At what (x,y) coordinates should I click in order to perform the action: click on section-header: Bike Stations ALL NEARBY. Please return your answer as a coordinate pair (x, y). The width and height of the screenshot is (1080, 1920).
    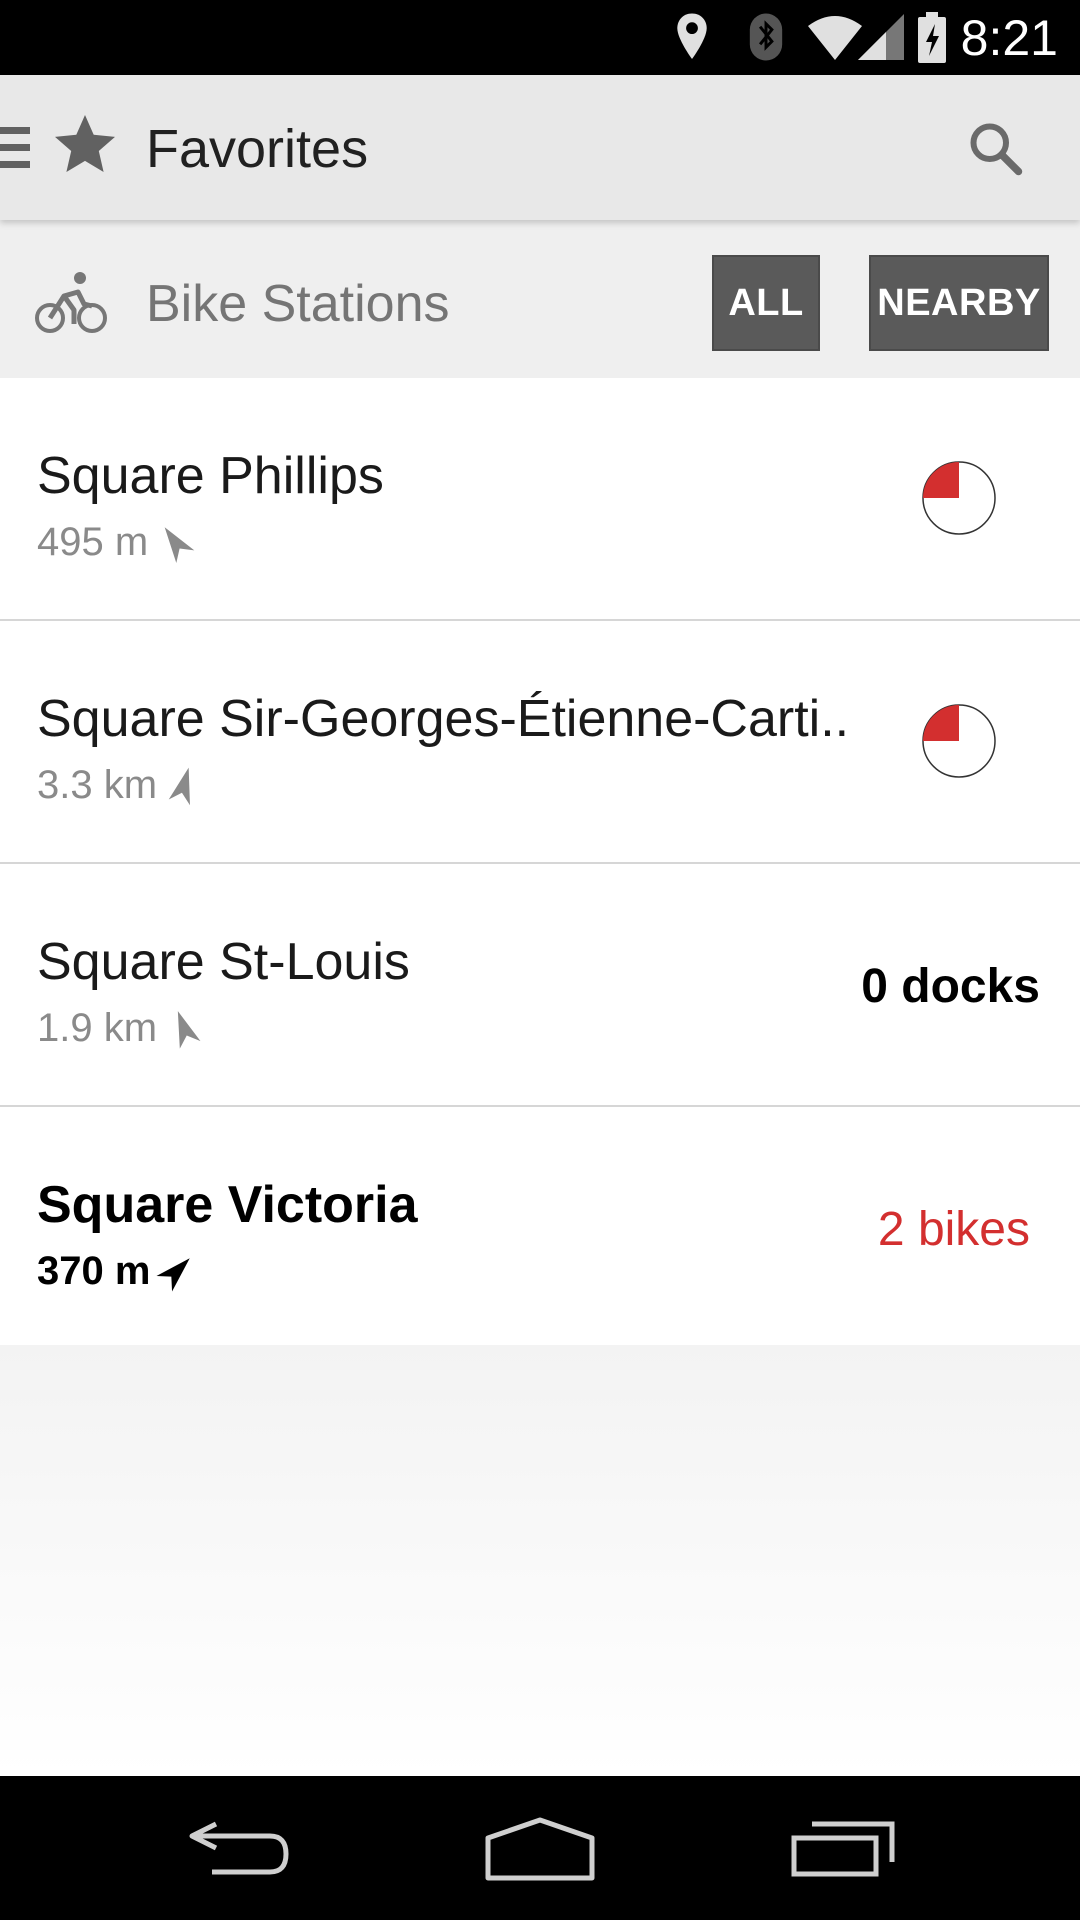
    Looking at the image, I should click on (540, 299).